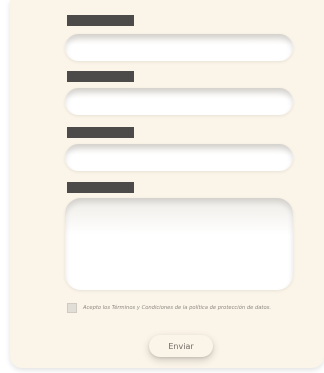  What do you see at coordinates (72, 308) in the screenshot?
I see `consent-checkbox` at bounding box center [72, 308].